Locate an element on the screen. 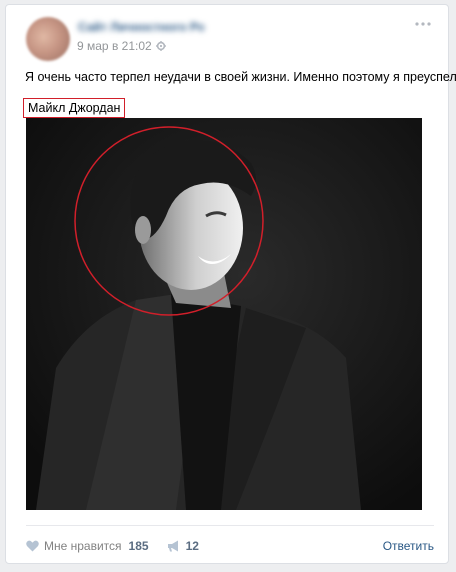 The width and height of the screenshot is (456, 572). share-button: 12 is located at coordinates (183, 546).